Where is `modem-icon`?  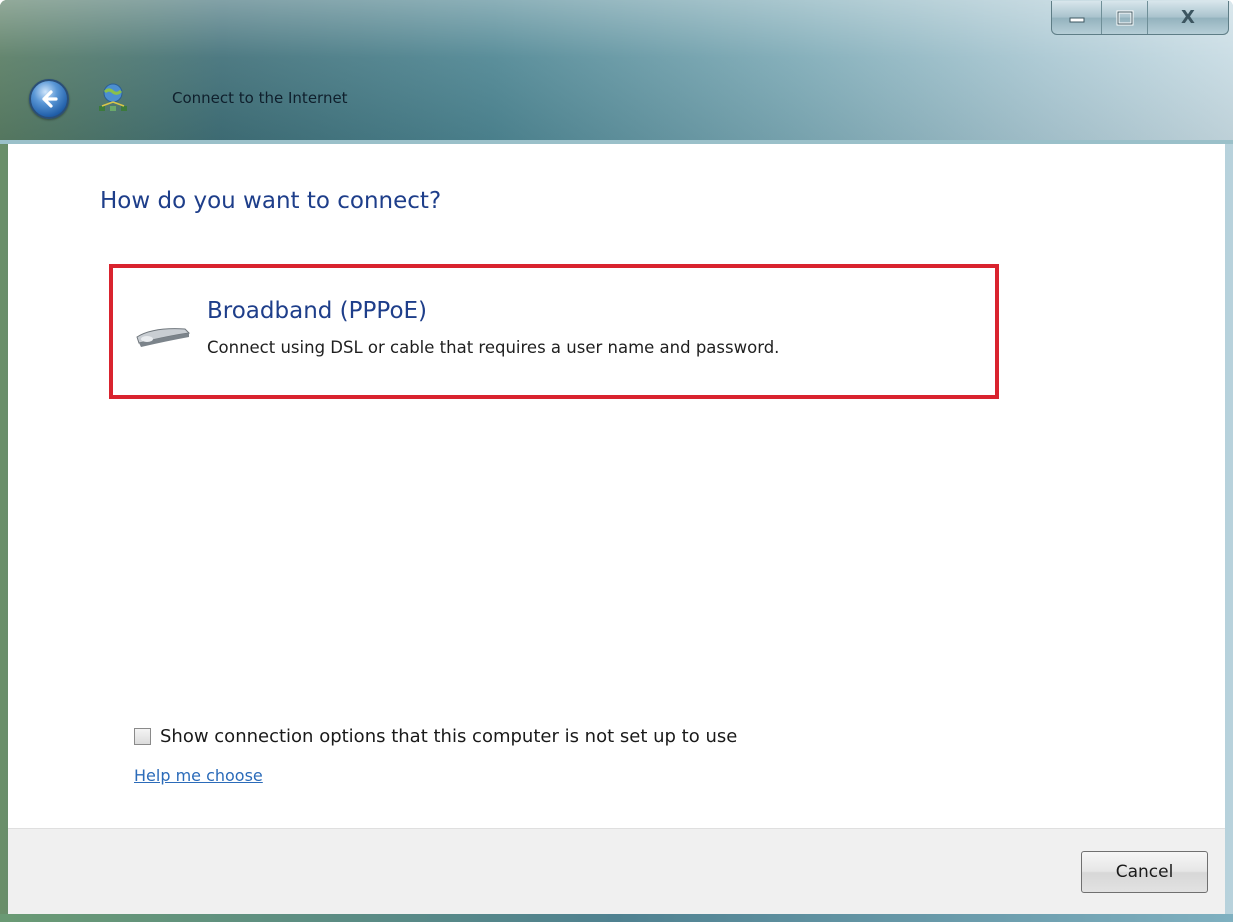
modem-icon is located at coordinates (163, 338).